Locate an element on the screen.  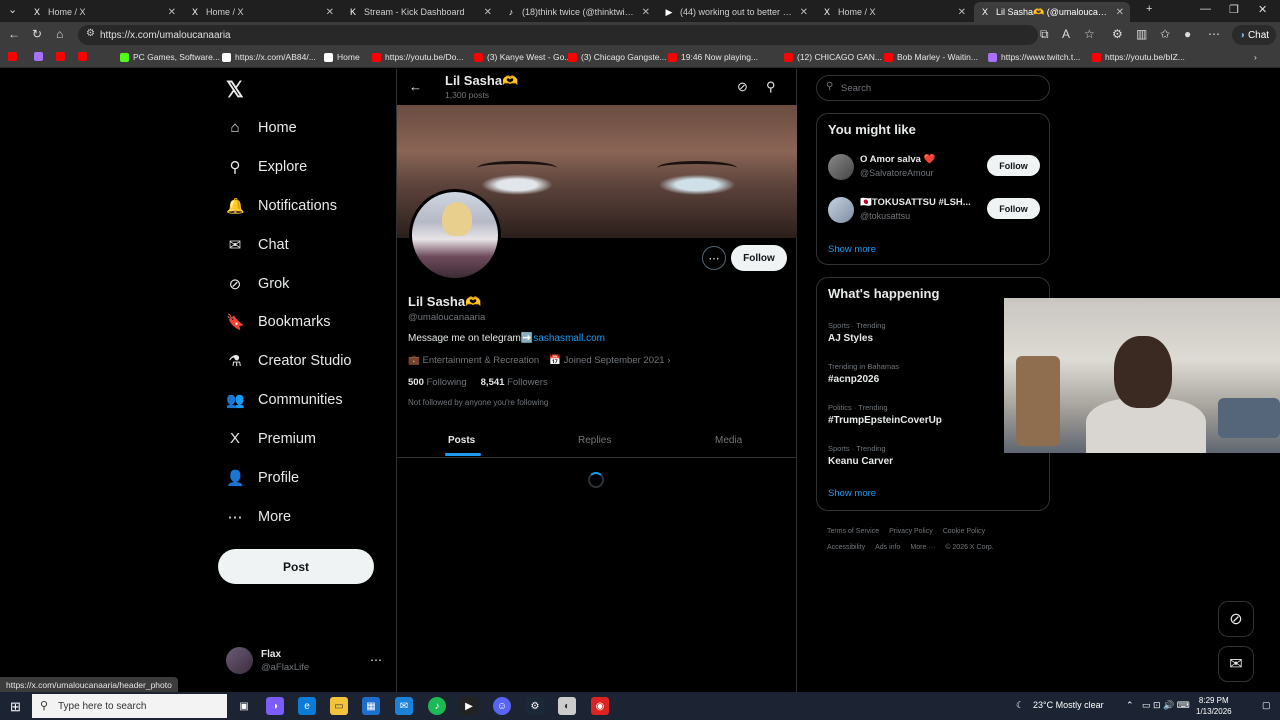
profile-photo is located at coordinates (455, 235).